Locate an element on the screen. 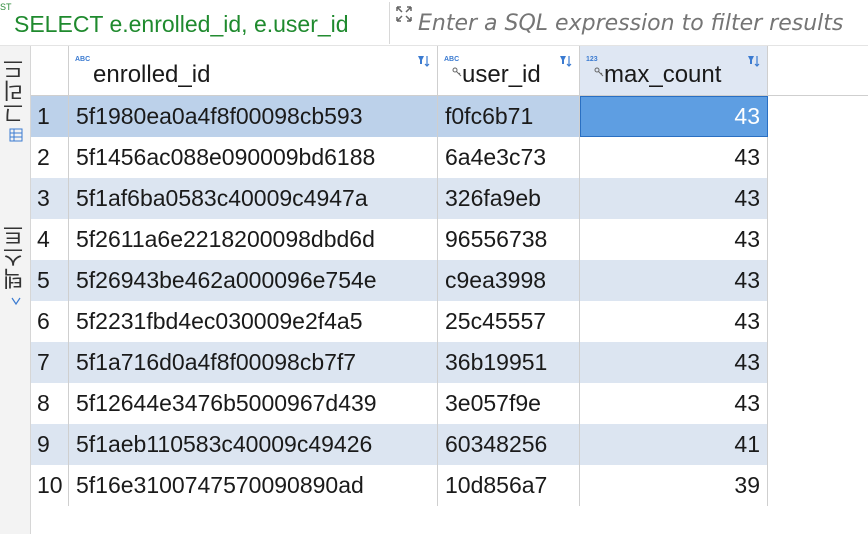 The image size is (868, 534). cell-max-count: 39 is located at coordinates (674, 485).